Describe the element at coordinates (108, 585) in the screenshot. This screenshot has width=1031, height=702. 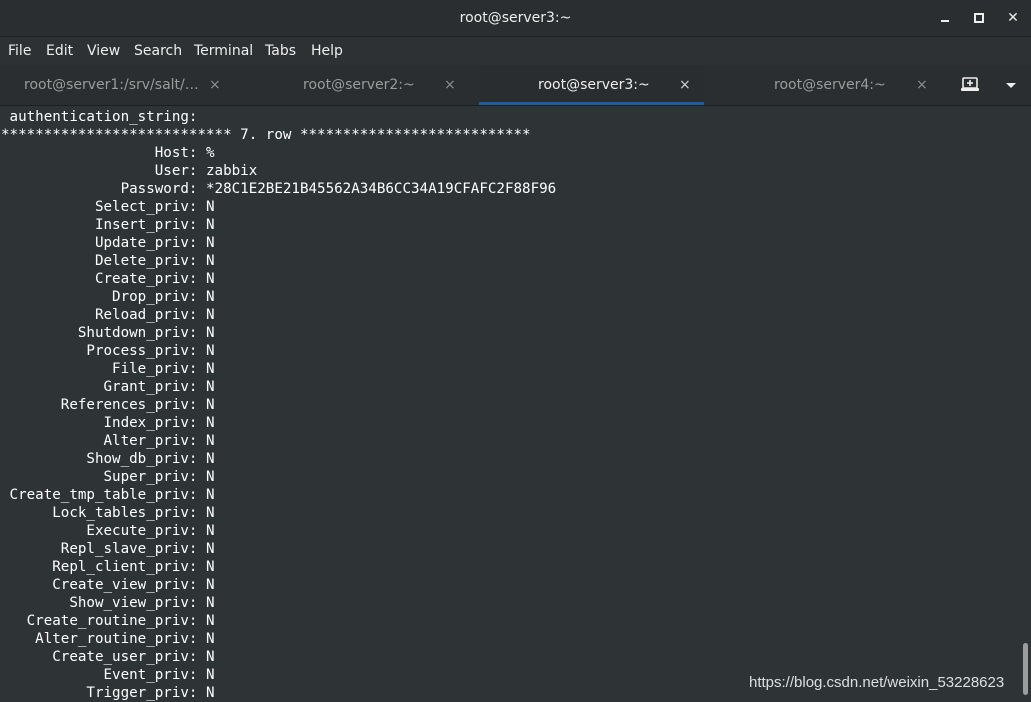
I see `terminal-line: Create_view_priv: N` at that location.